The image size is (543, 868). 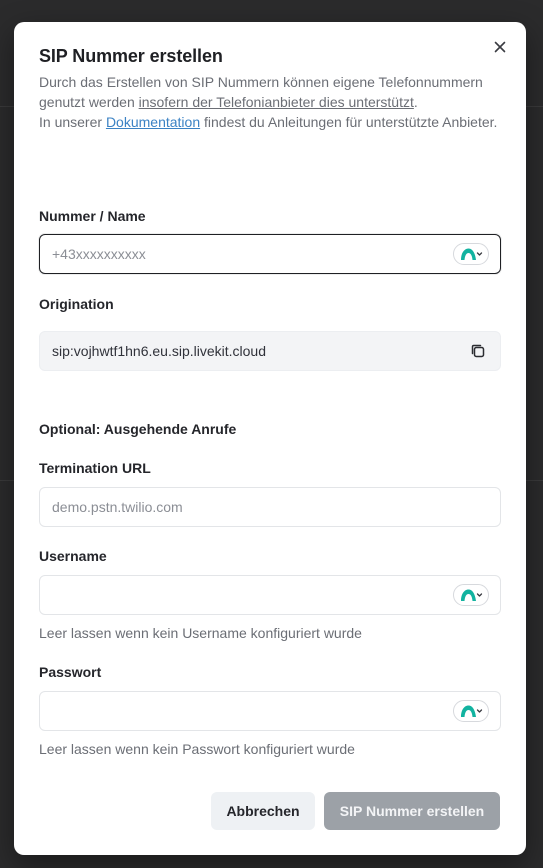 What do you see at coordinates (95, 468) in the screenshot?
I see `termination-url-label: Termination URL` at bounding box center [95, 468].